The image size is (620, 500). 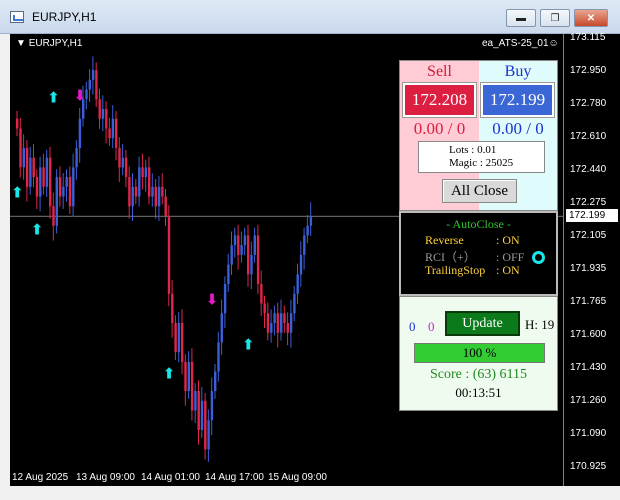 What do you see at coordinates (439, 100) in the screenshot?
I see `sell-button: 172.208` at bounding box center [439, 100].